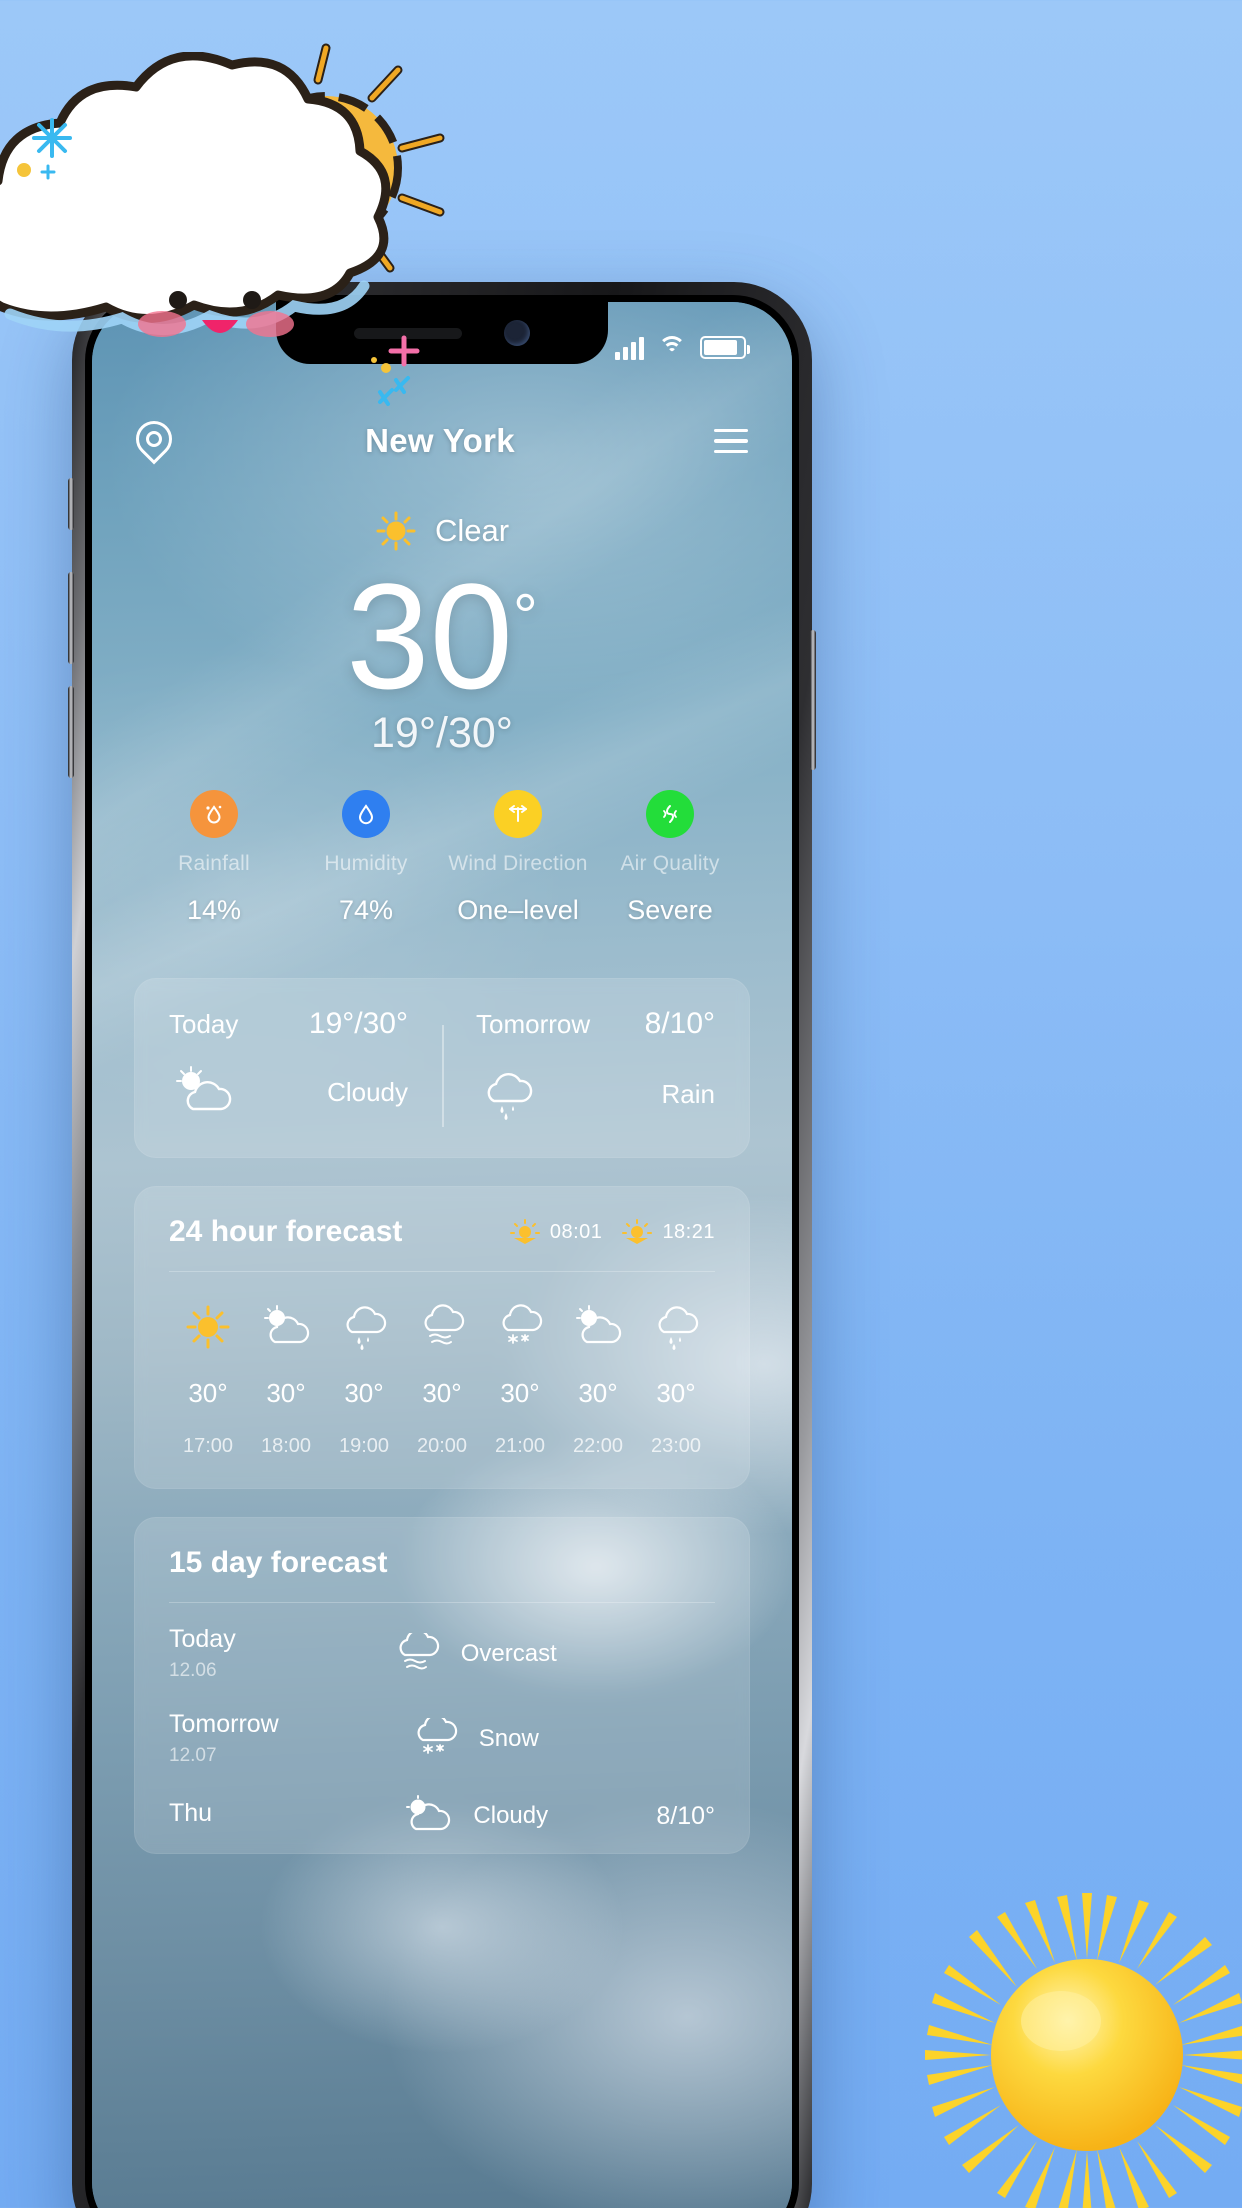  I want to click on metric-label: Humidity, so click(366, 863).